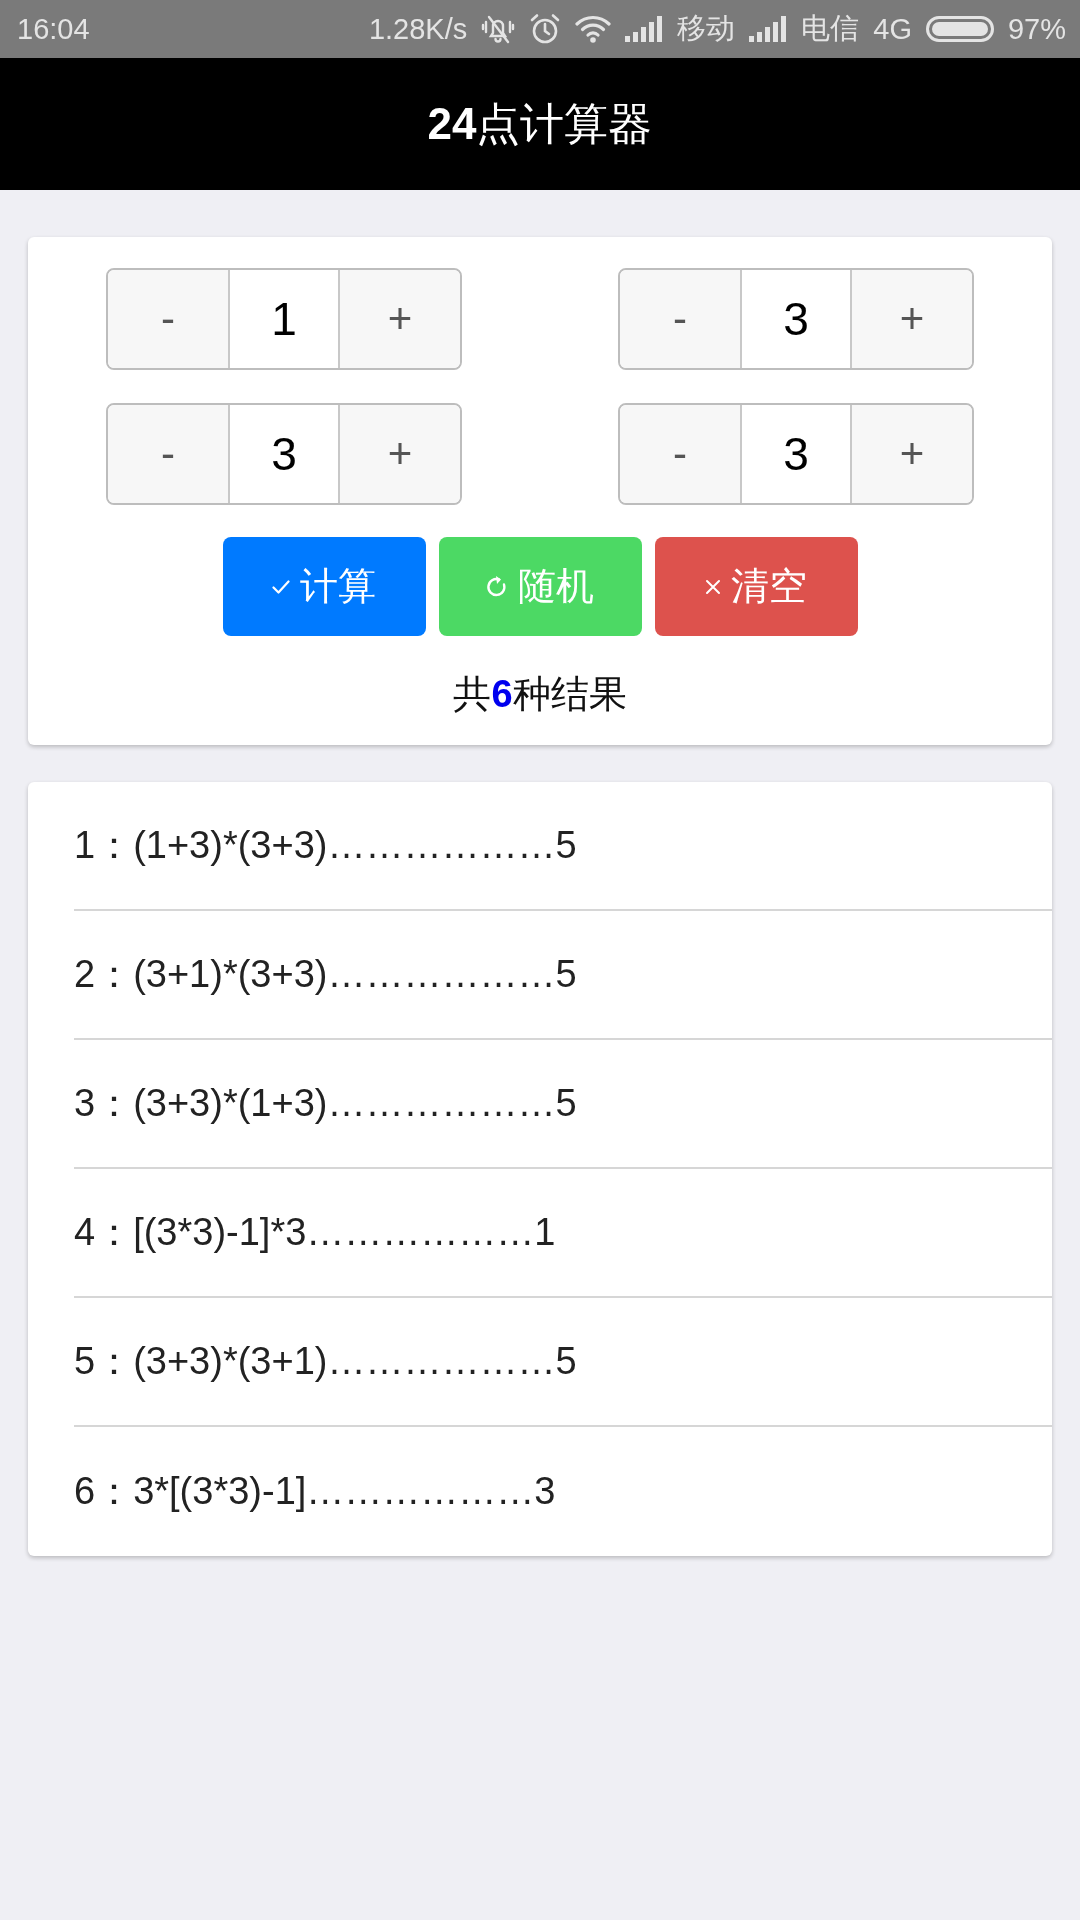  What do you see at coordinates (593, 29) in the screenshot?
I see `wifi-icon` at bounding box center [593, 29].